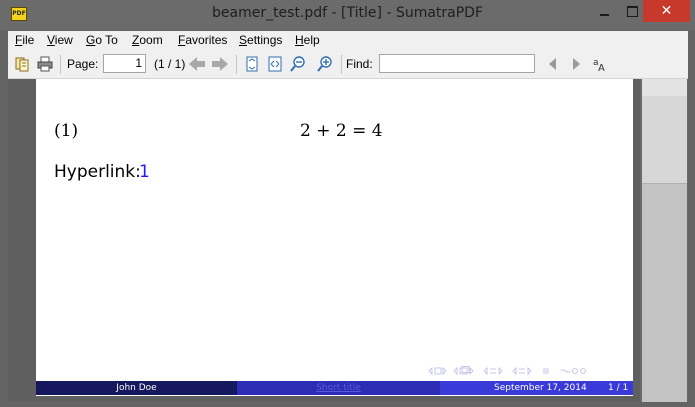  I want to click on menu-help: Help, so click(307, 40).